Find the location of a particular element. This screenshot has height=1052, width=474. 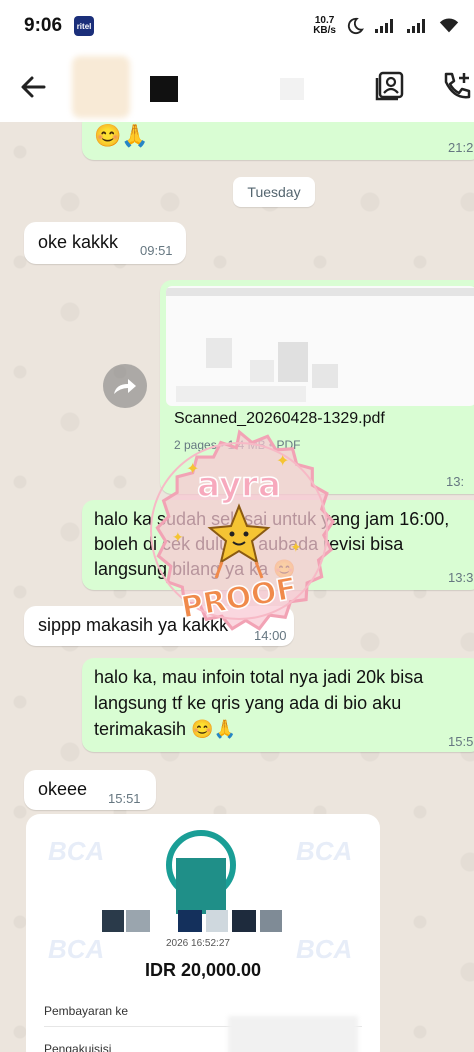

status-icons: 10.7 KB/s is located at coordinates (386, 26).